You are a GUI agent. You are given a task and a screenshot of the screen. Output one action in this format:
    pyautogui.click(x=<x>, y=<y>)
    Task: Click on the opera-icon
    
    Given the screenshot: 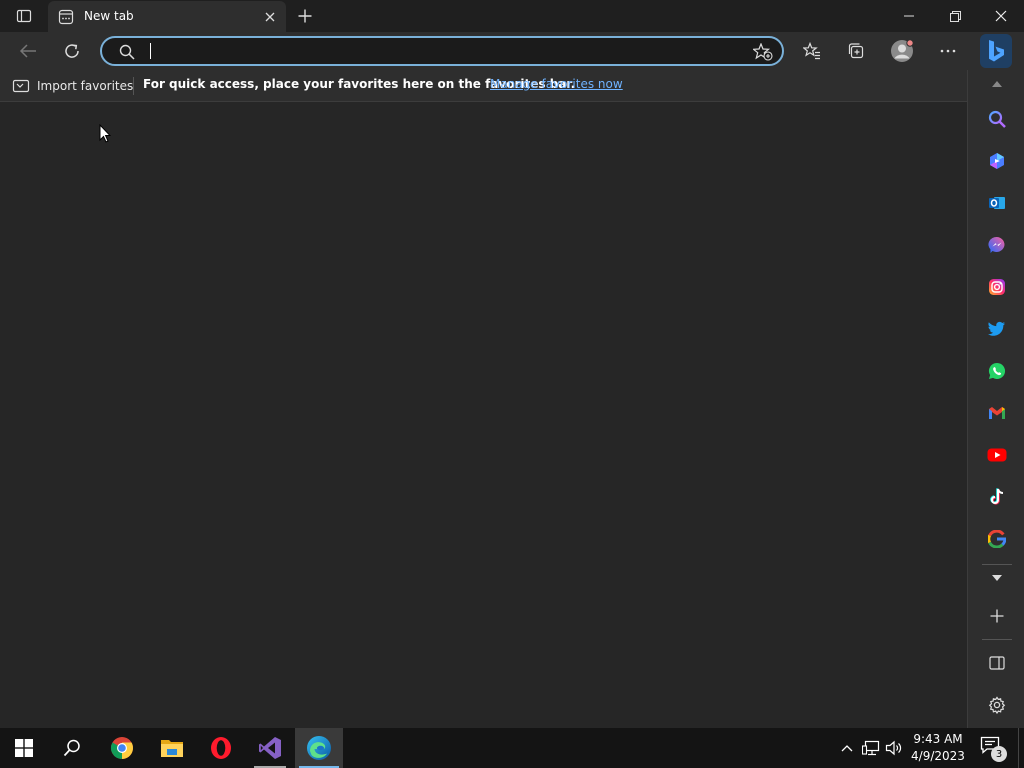 What is the action you would take?
    pyautogui.click(x=221, y=748)
    